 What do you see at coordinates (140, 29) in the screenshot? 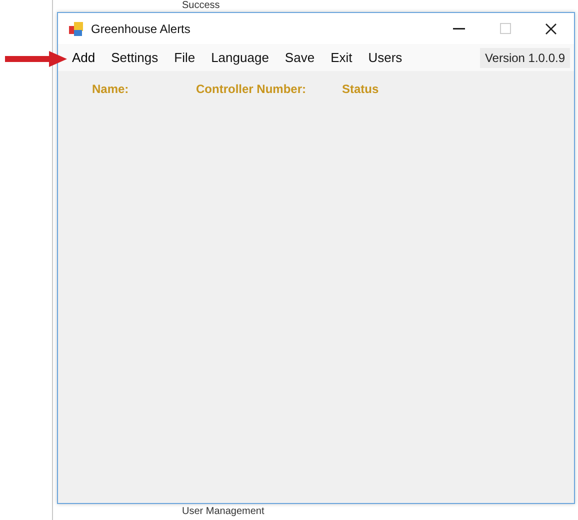
I see `window-title: Greenhouse Alerts` at bounding box center [140, 29].